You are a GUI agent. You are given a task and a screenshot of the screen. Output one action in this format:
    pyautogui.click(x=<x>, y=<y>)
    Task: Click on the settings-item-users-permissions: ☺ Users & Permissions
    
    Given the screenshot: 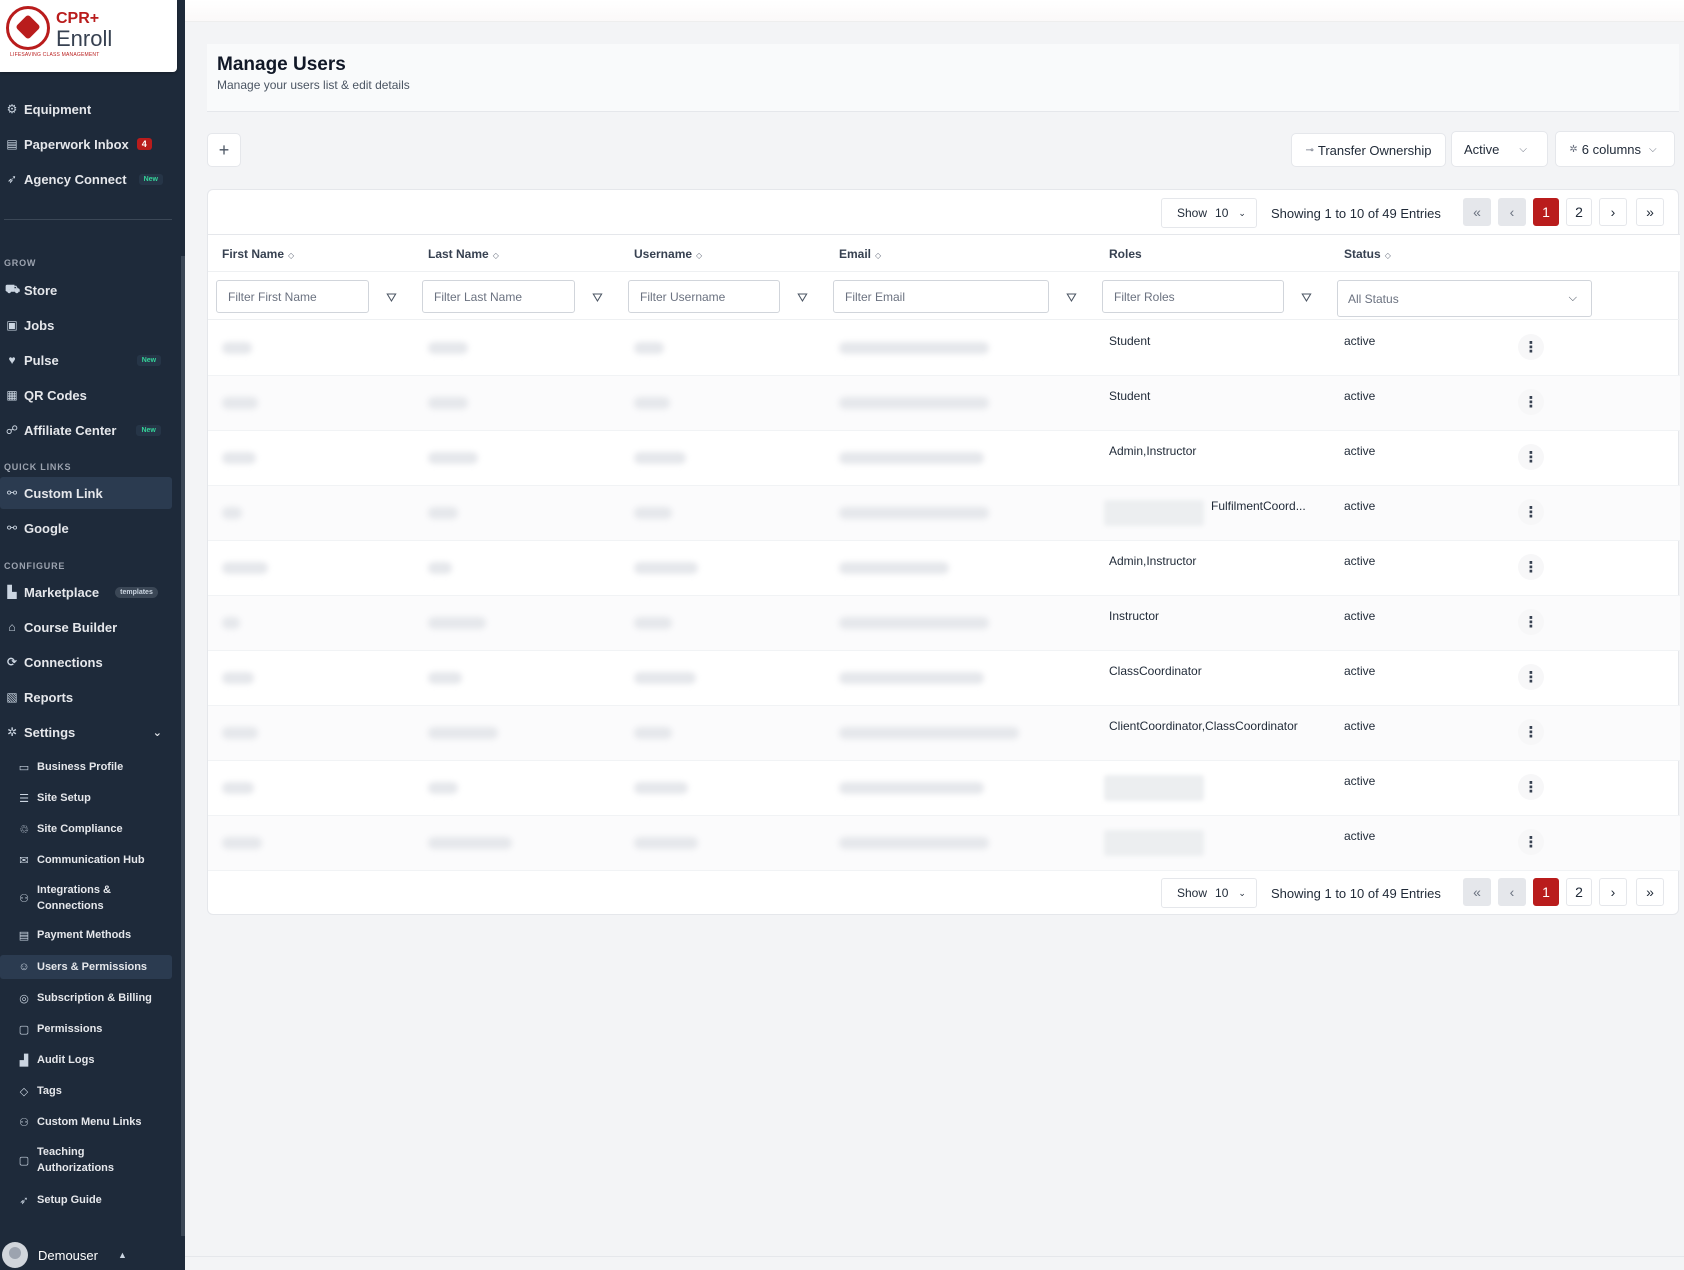 What is the action you would take?
    pyautogui.click(x=86, y=967)
    